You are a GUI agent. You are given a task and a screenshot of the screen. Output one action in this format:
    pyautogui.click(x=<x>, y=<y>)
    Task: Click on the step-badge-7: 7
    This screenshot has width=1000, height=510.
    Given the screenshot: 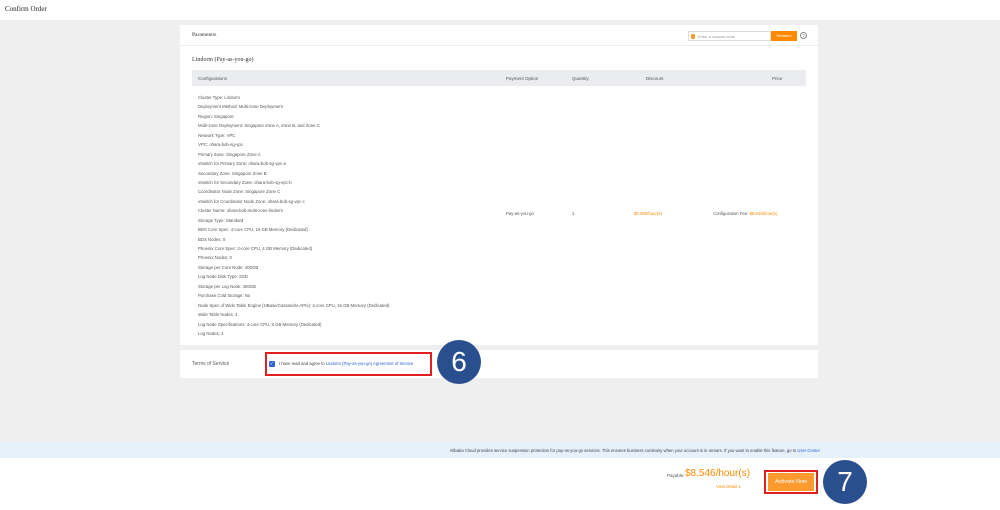 What is the action you would take?
    pyautogui.click(x=845, y=482)
    